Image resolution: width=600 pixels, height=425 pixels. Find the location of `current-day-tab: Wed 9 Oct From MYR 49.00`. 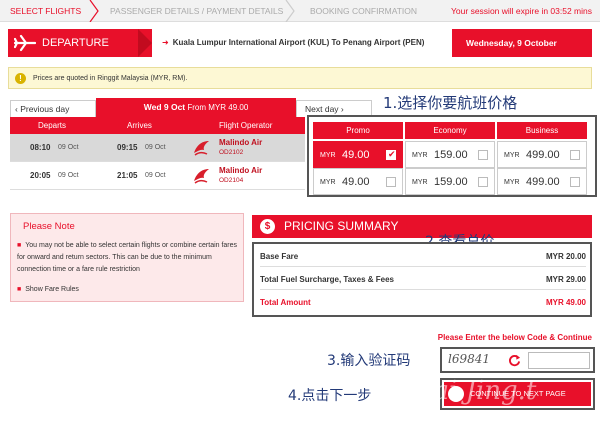

current-day-tab: Wed 9 Oct From MYR 49.00 is located at coordinates (196, 107).